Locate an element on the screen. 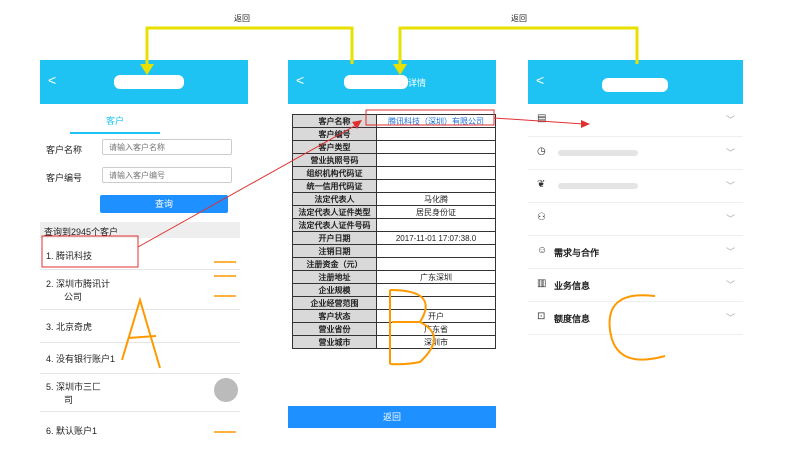 The height and width of the screenshot is (453, 800). red-arrow-a-to-b is located at coordinates (248, 185).